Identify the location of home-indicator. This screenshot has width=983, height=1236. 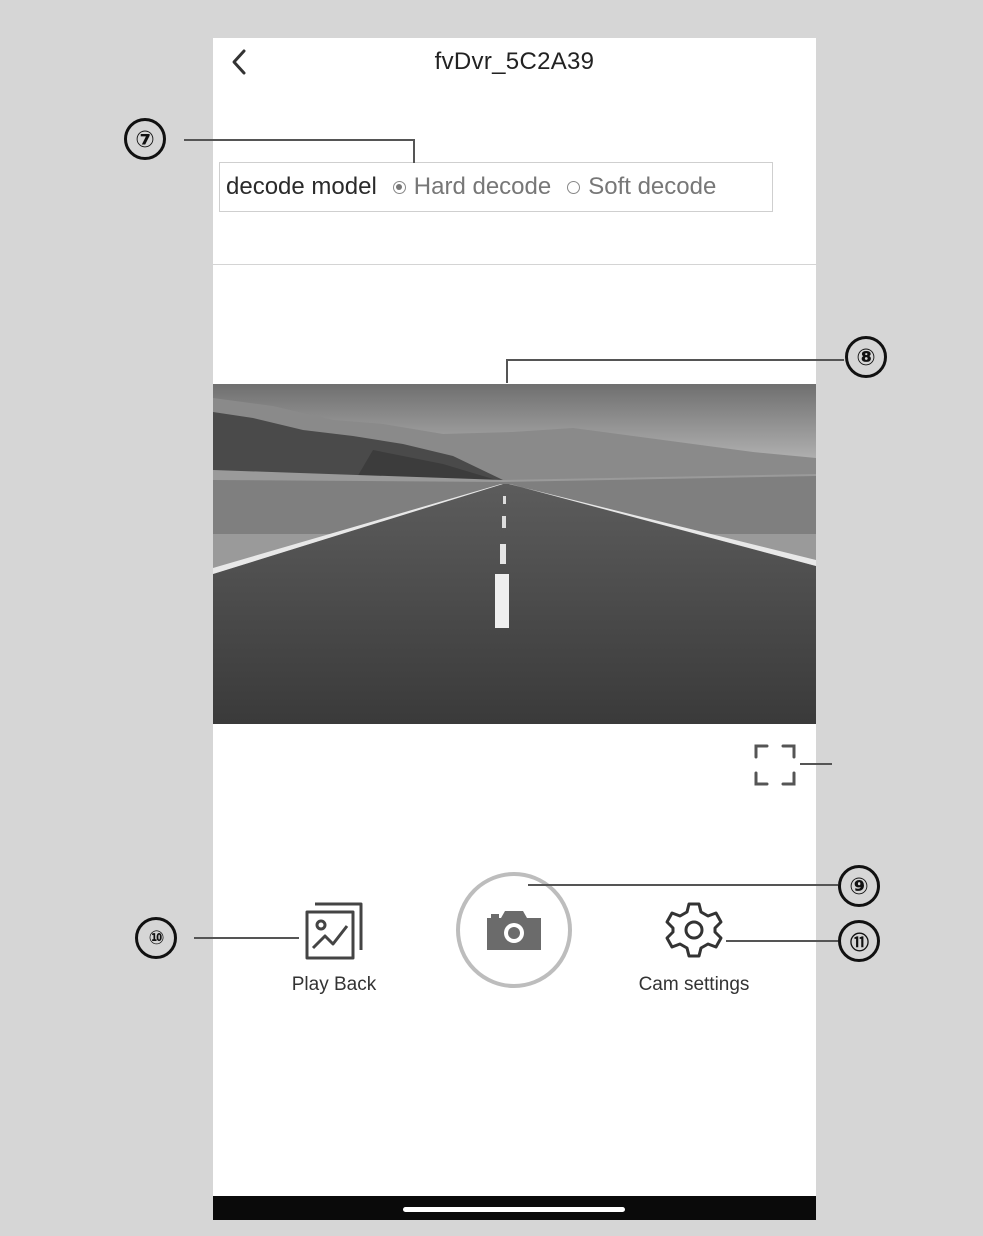
(514, 1209).